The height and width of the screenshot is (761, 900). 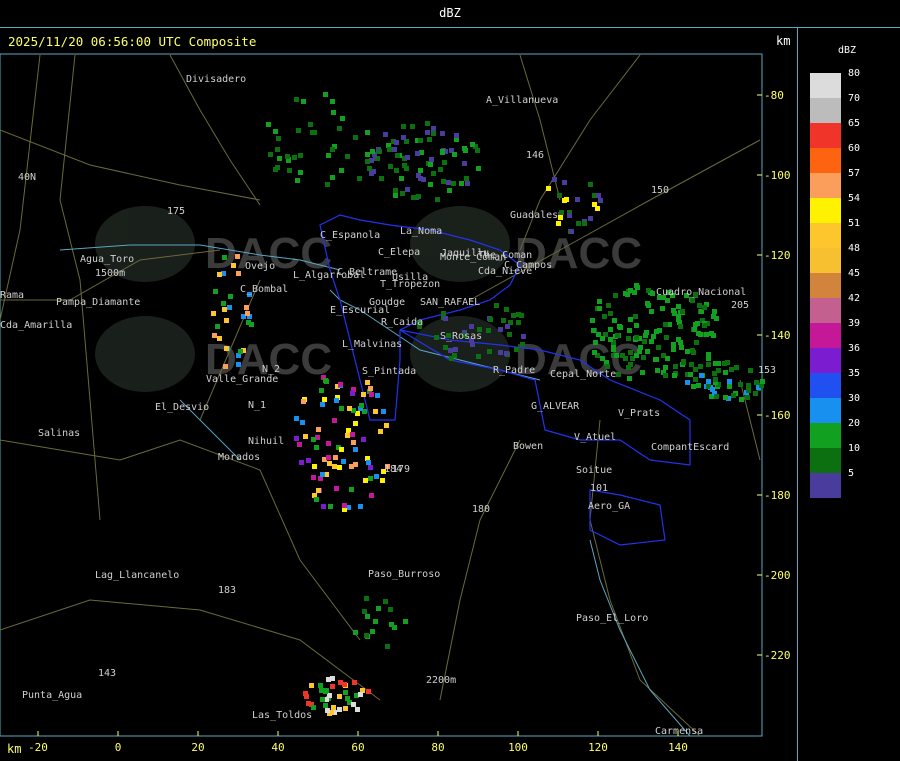 I want to click on place-label: 143, so click(x=107, y=673).